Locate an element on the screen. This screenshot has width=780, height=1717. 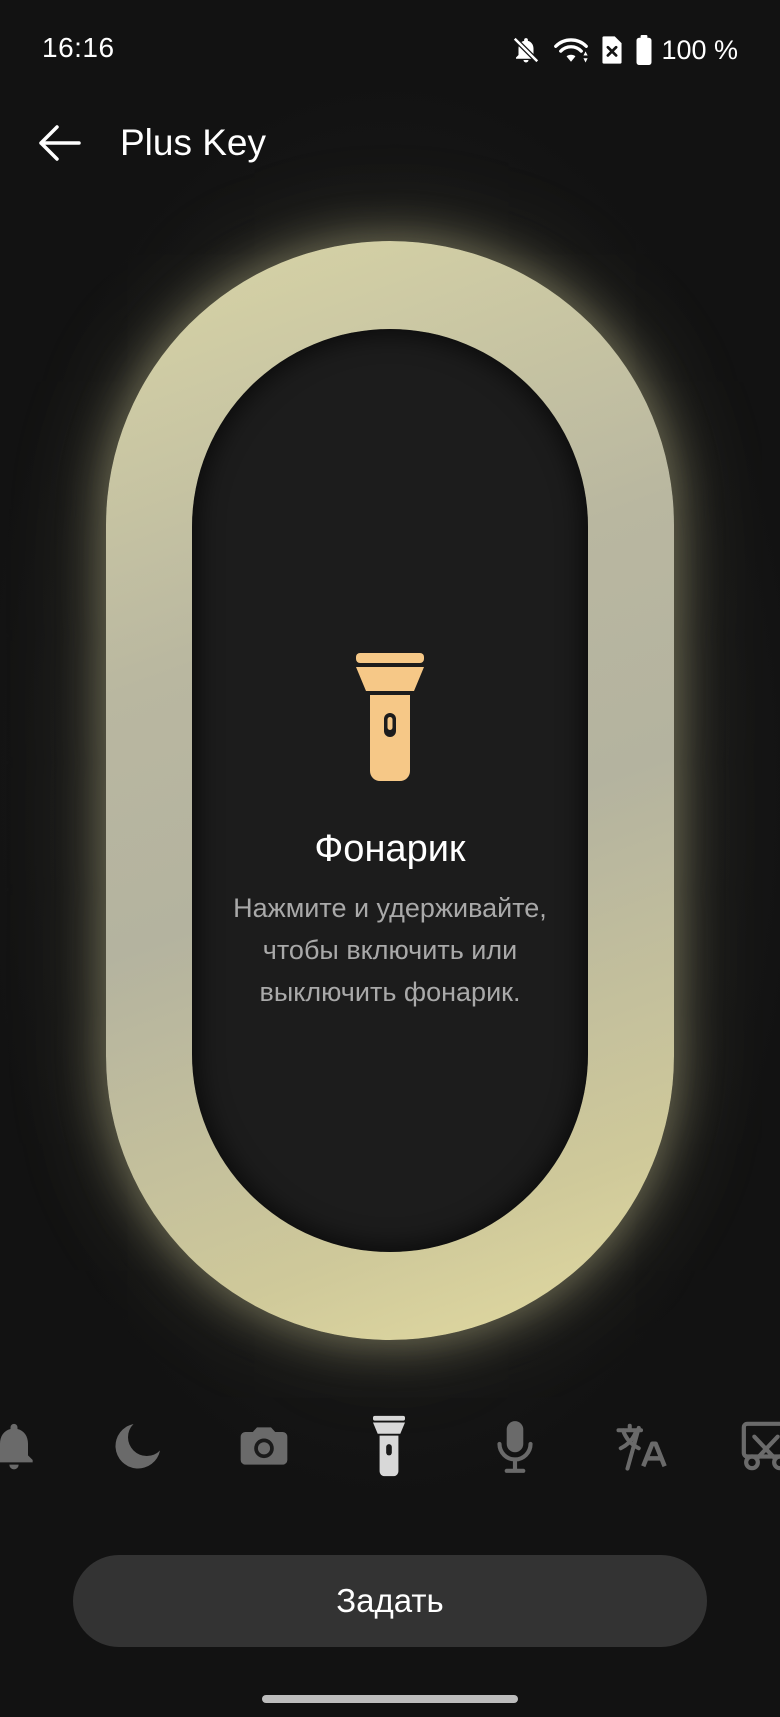
translate-icon is located at coordinates (641, 1448).